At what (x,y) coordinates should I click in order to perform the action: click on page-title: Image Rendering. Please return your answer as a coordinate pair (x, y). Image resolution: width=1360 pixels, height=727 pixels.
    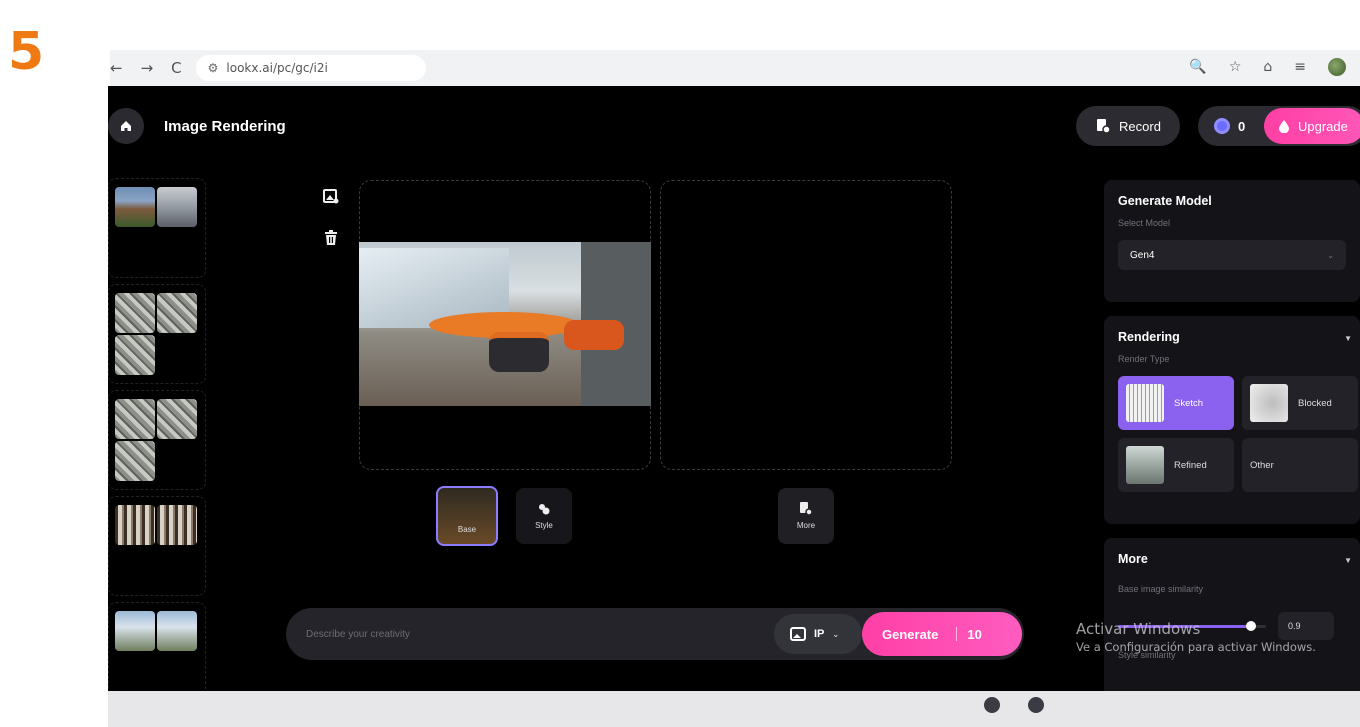
    Looking at the image, I should click on (225, 126).